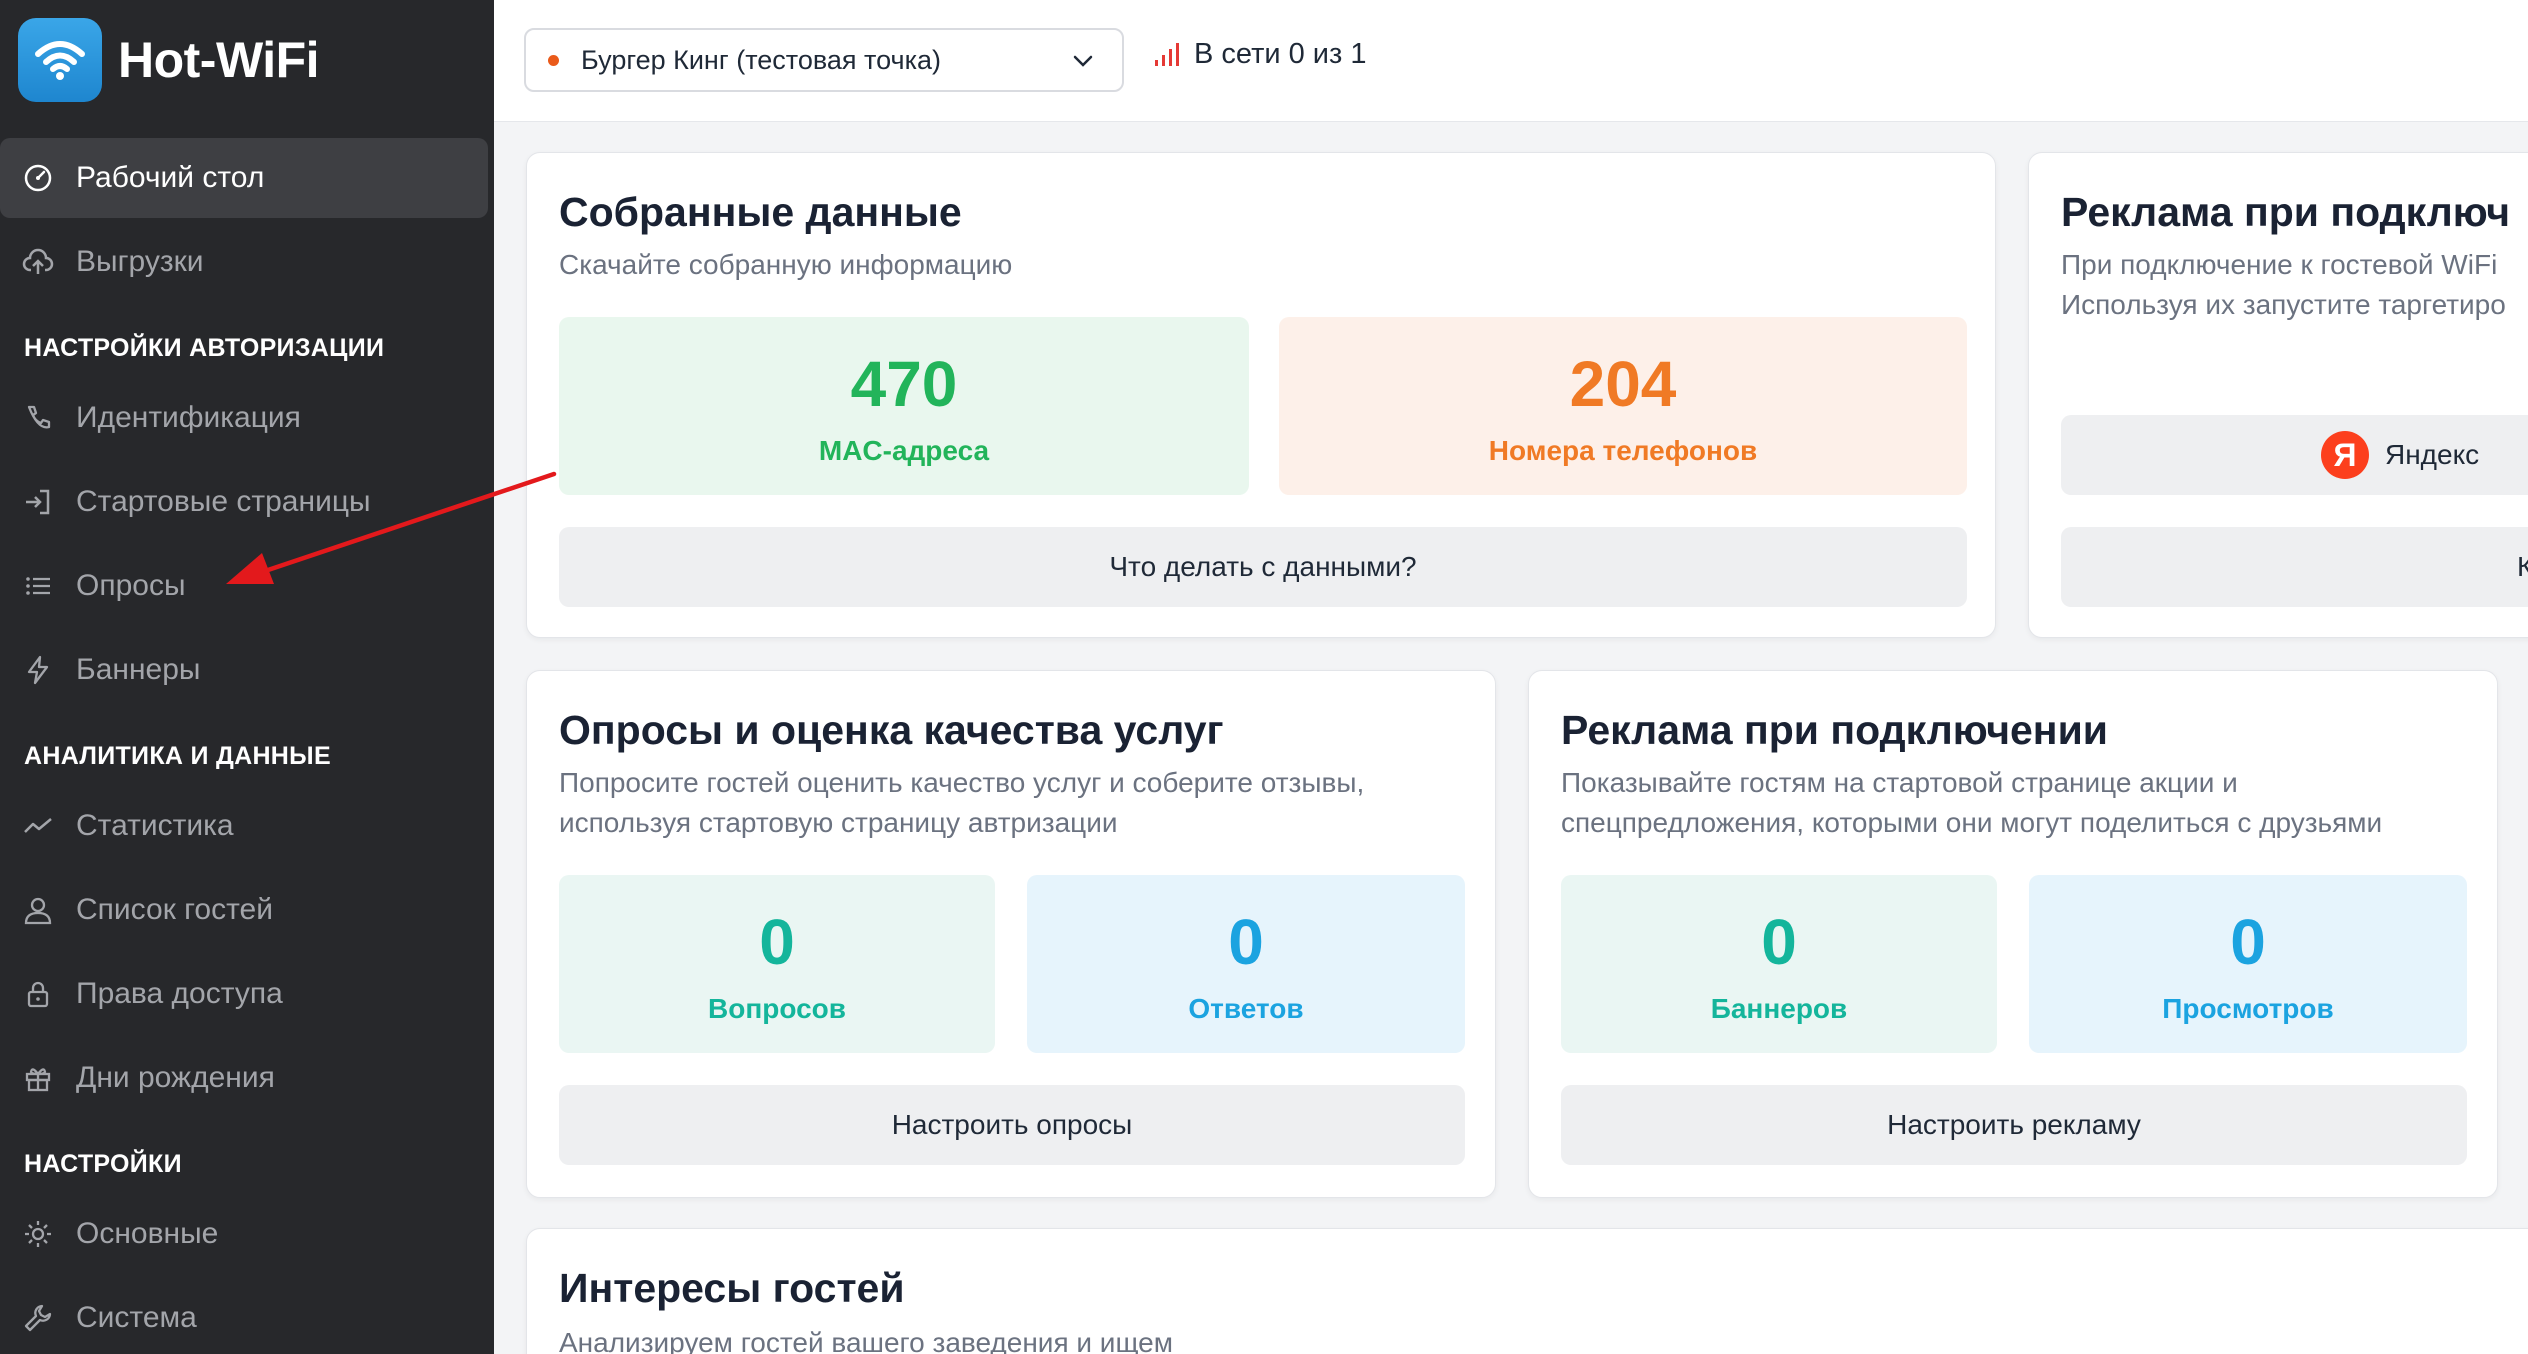 This screenshot has width=2528, height=1354. I want to click on location-select: Бургер Кинг (тестовая точка), so click(824, 60).